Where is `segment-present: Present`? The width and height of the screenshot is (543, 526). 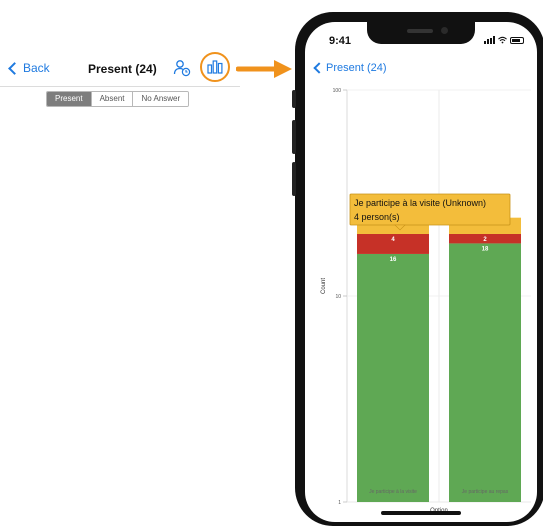
segment-present: Present is located at coordinates (69, 99).